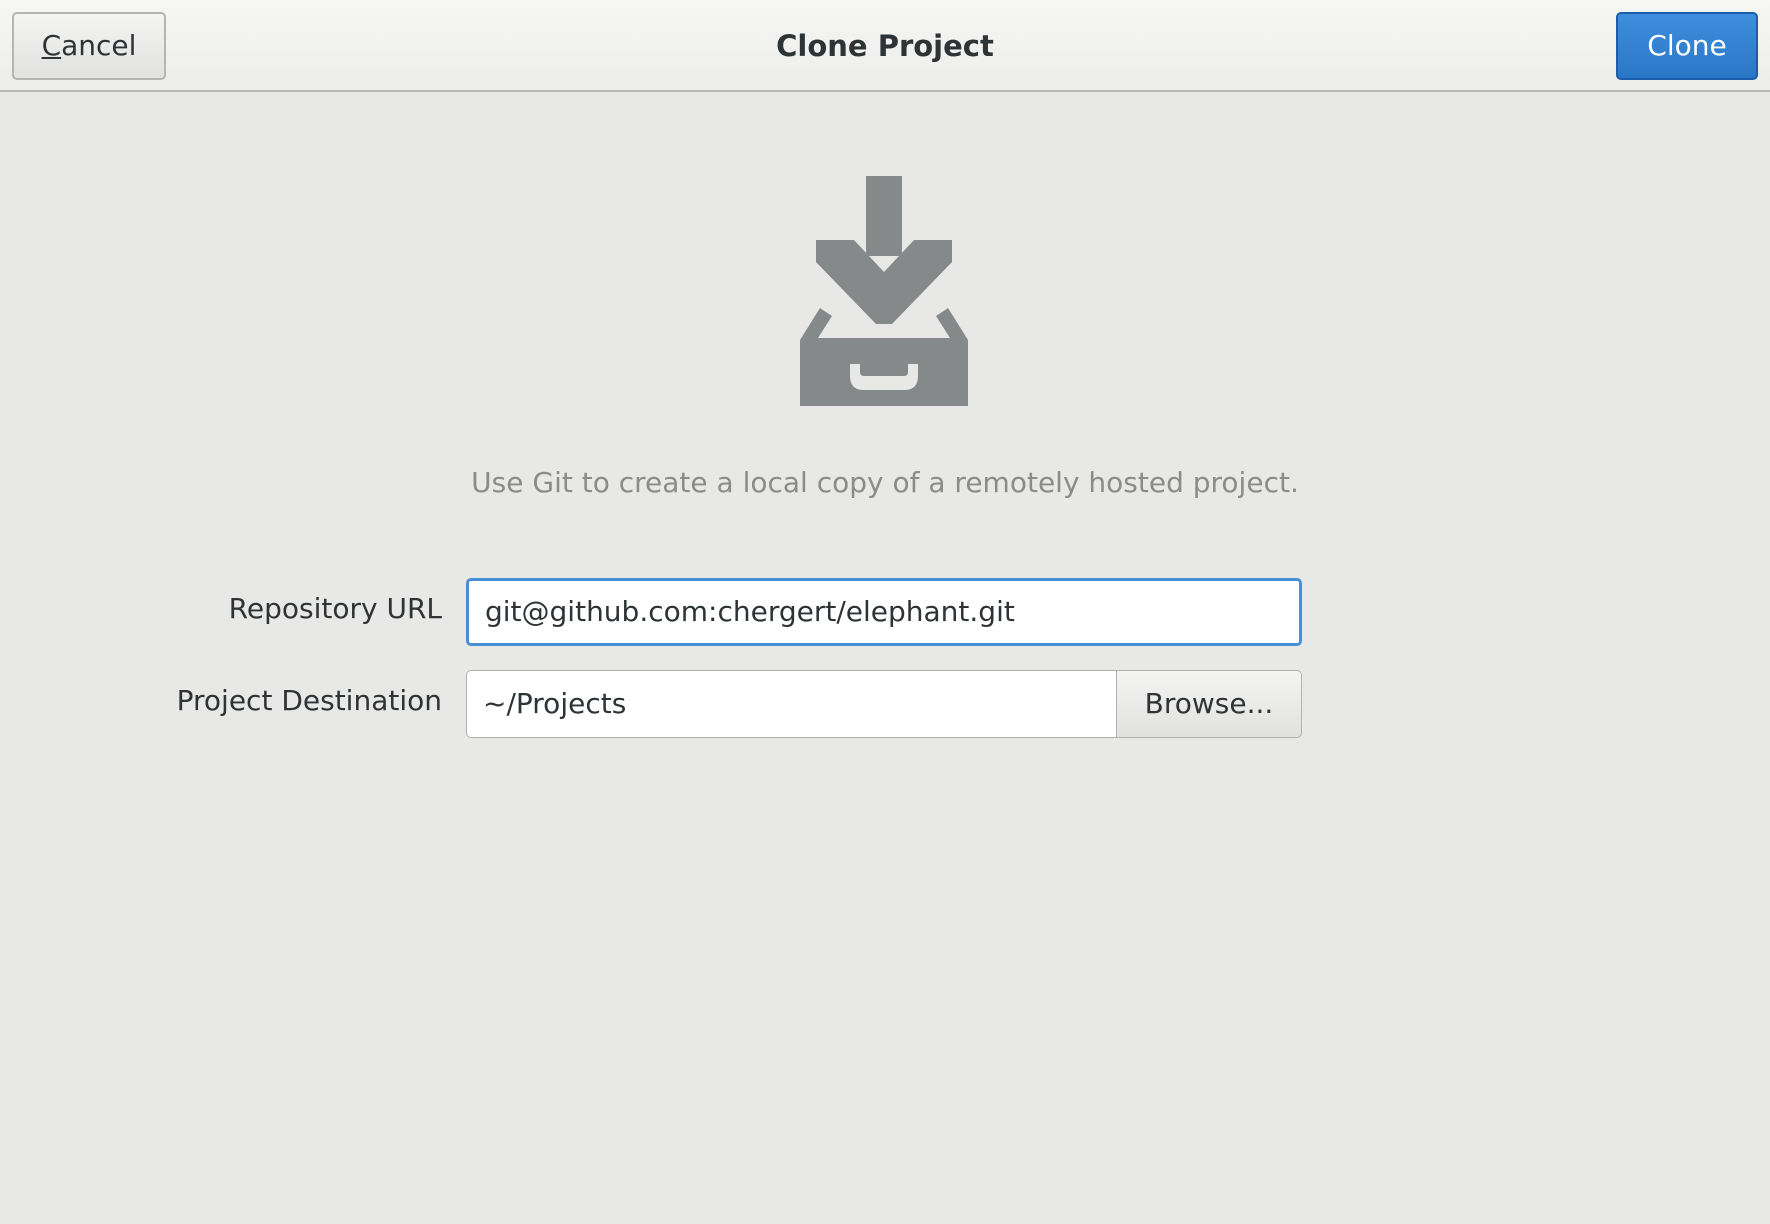 The width and height of the screenshot is (1770, 1224). I want to click on folder-download-icon, so click(884, 291).